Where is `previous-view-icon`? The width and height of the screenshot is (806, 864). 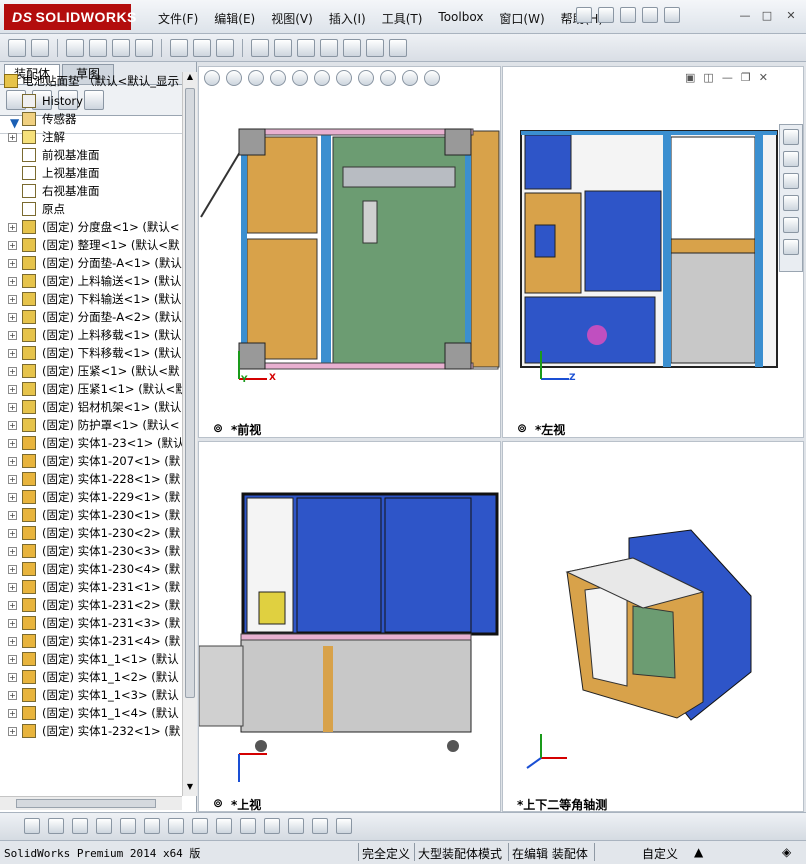
previous-view-icon is located at coordinates (256, 78).